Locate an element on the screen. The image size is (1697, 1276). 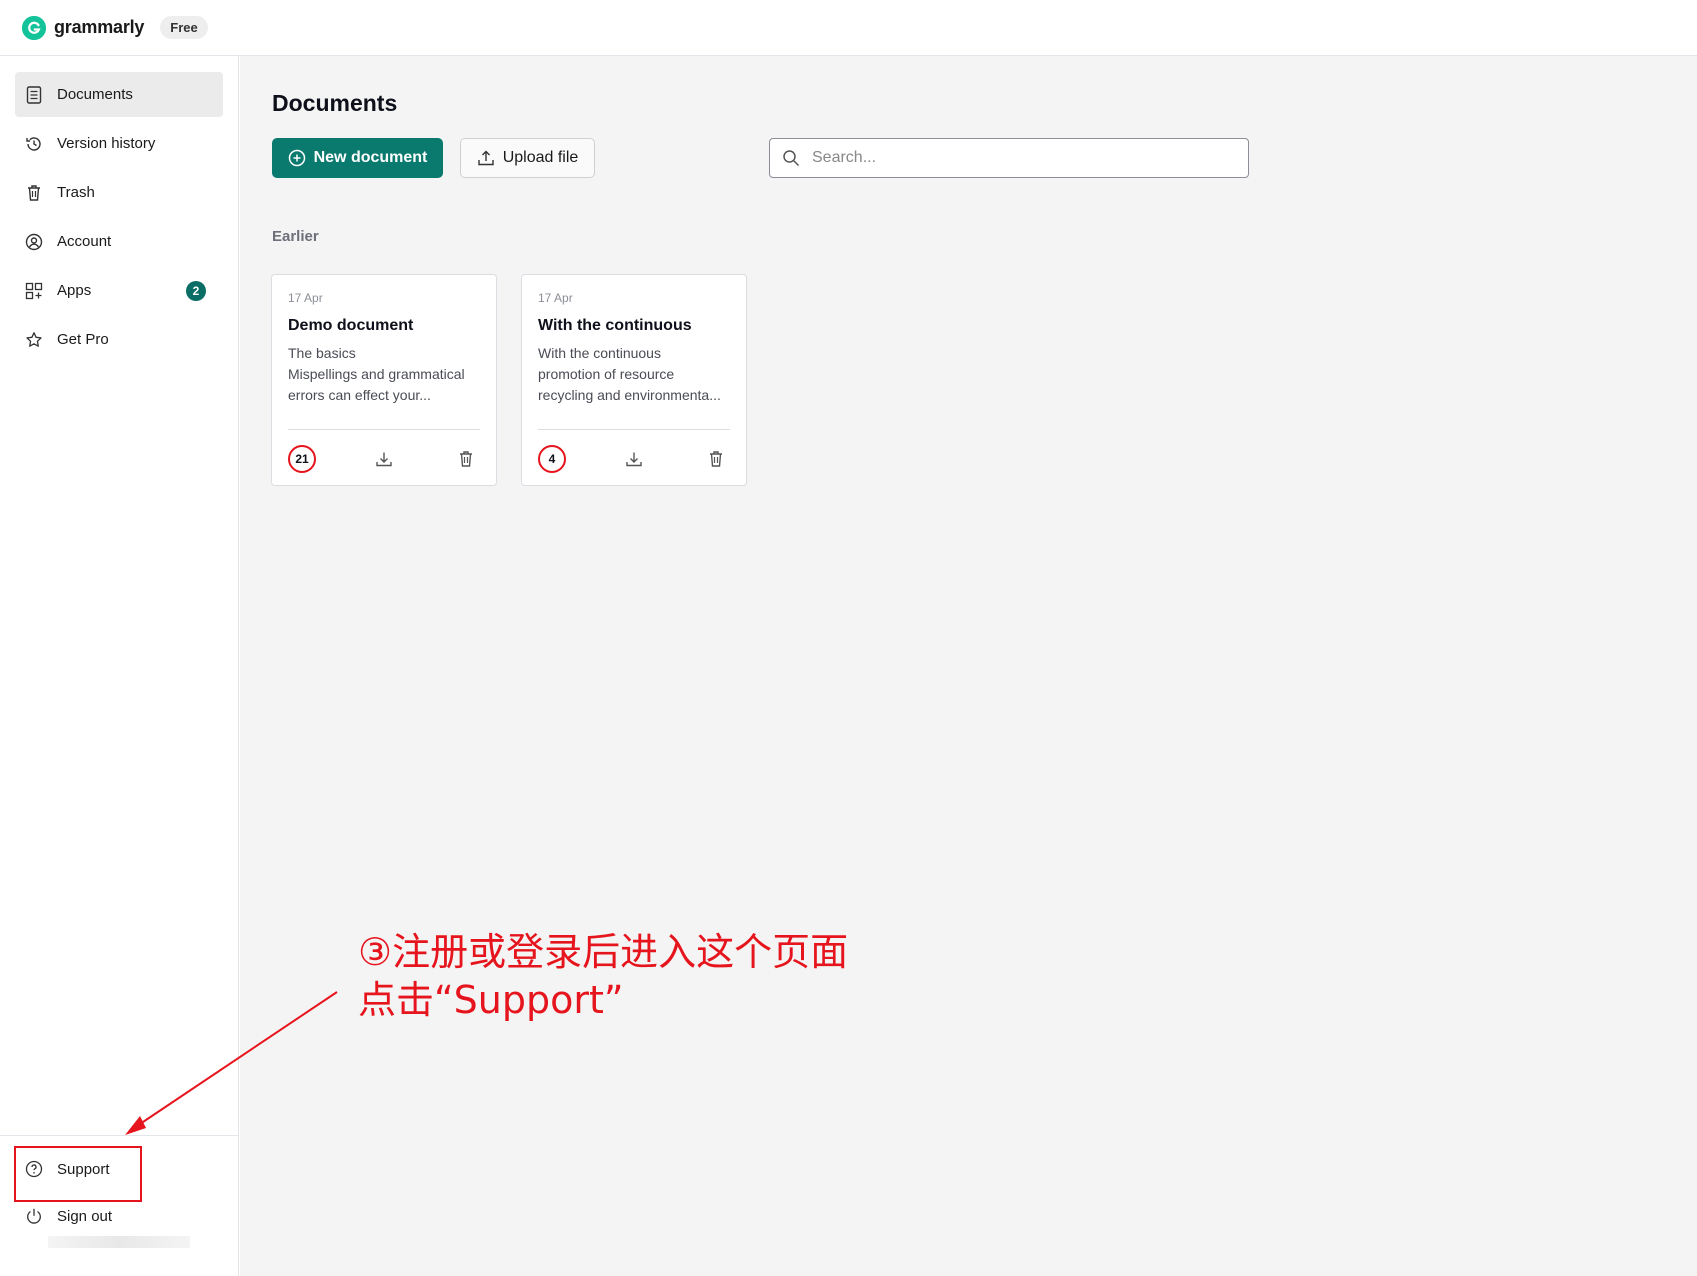
power-icon is located at coordinates (34, 1216).